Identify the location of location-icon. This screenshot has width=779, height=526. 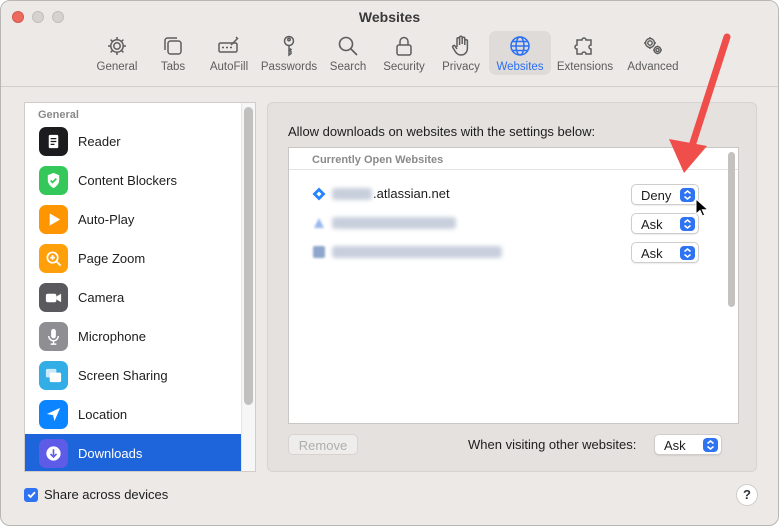
(53, 414).